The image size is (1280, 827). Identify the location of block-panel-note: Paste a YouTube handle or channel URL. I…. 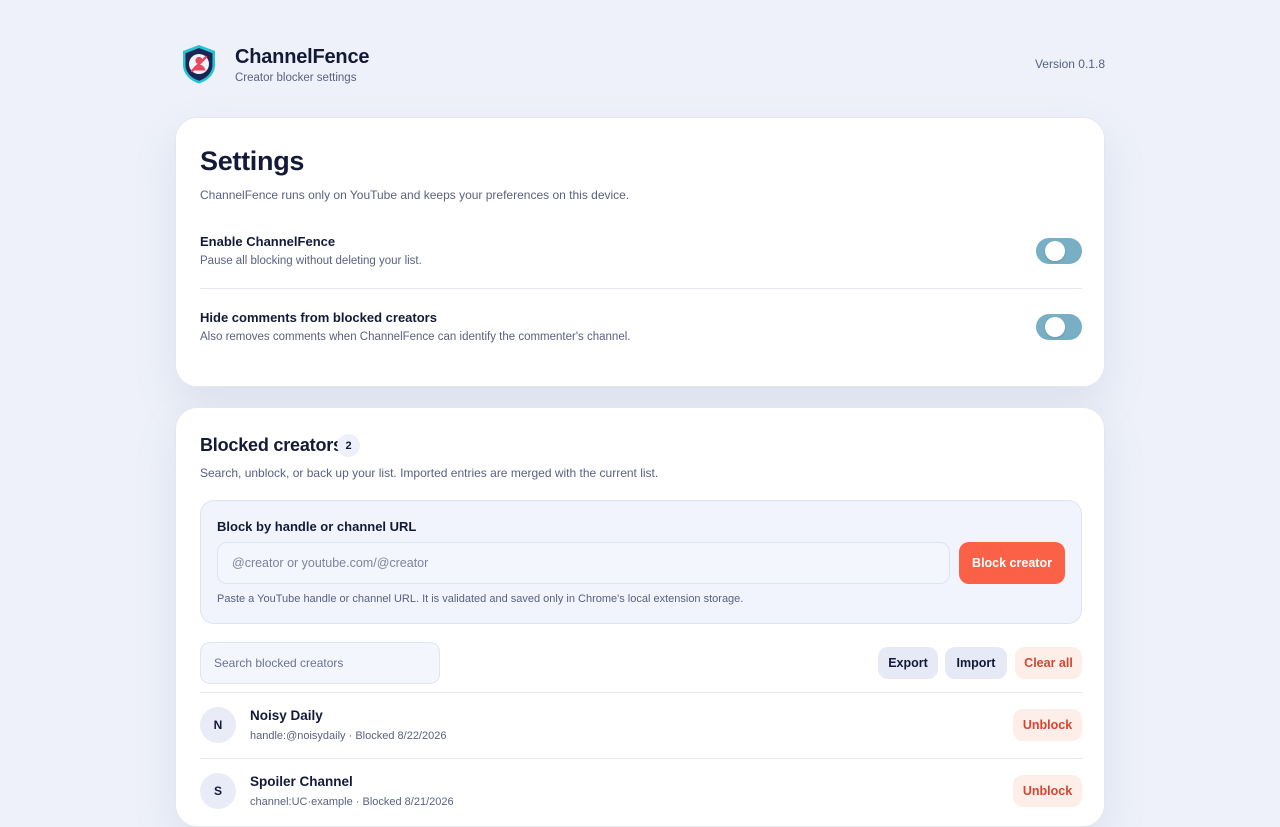
(480, 599).